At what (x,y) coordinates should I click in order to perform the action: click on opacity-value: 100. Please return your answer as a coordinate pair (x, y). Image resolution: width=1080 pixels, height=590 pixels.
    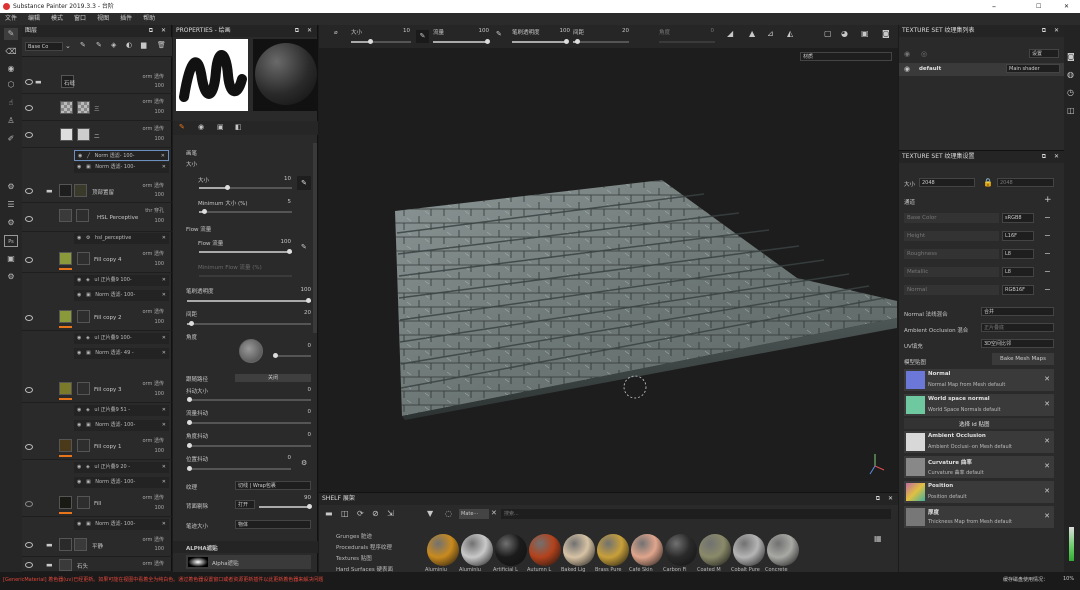
    Looking at the image, I should click on (301, 290).